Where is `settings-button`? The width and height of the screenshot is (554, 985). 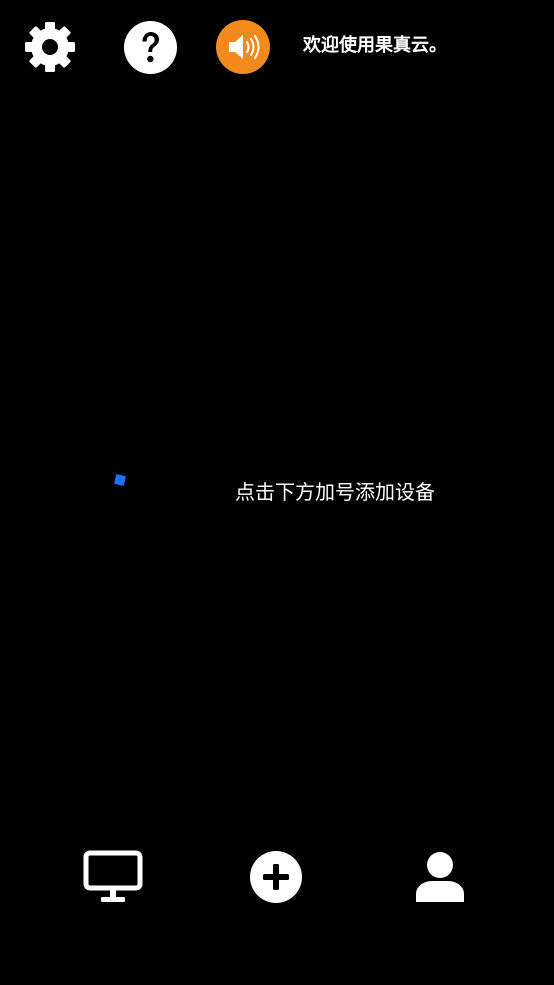 settings-button is located at coordinates (50, 47).